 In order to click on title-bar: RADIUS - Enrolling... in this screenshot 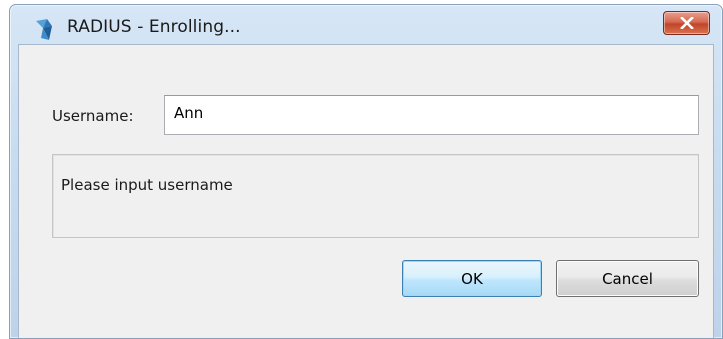, I will do `click(366, 25)`.